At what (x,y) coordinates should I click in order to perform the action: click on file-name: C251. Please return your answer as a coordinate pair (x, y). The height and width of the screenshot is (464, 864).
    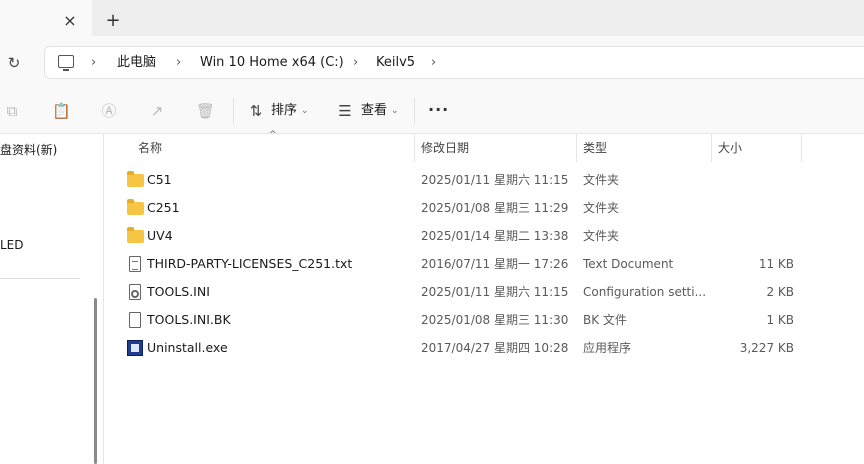
    Looking at the image, I should click on (163, 207).